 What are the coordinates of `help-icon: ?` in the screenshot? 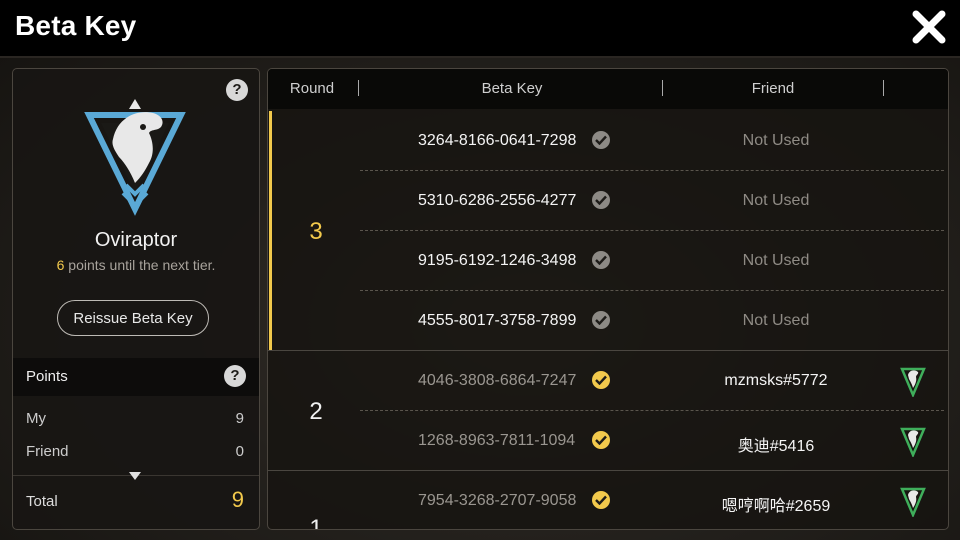 It's located at (237, 90).